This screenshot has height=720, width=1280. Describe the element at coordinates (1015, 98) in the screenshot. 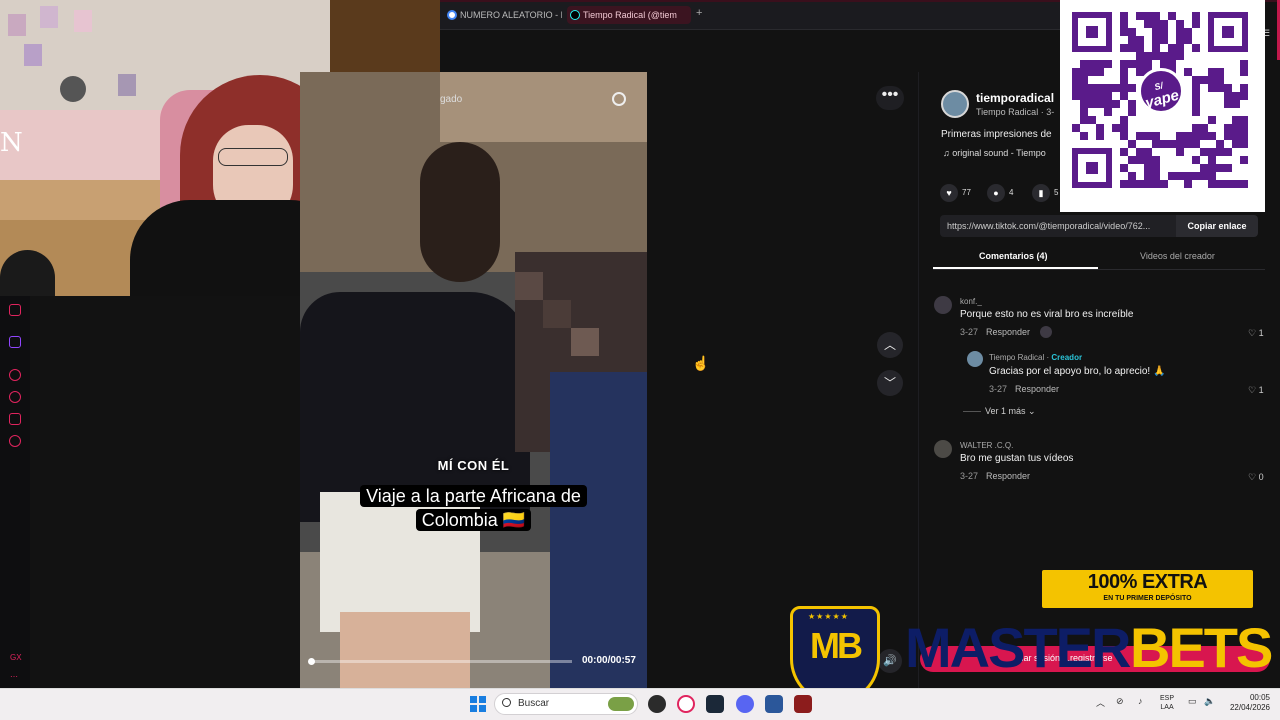

I see `creator-handle: tiemporadical` at that location.